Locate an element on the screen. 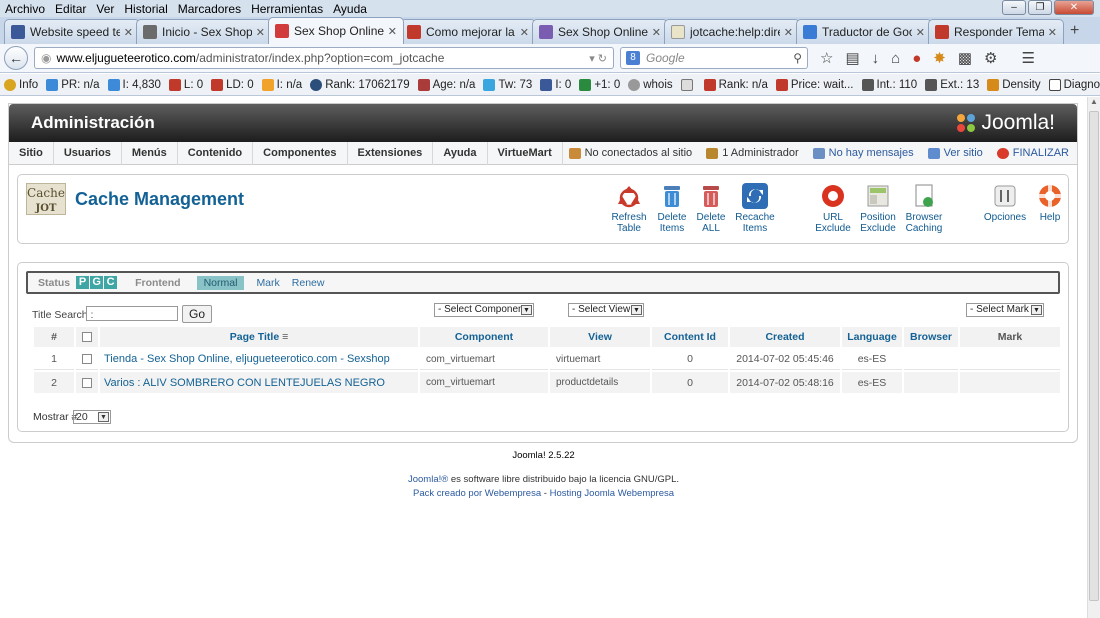 The height and width of the screenshot is (618, 1100). google-icon: 8 is located at coordinates (633, 58).